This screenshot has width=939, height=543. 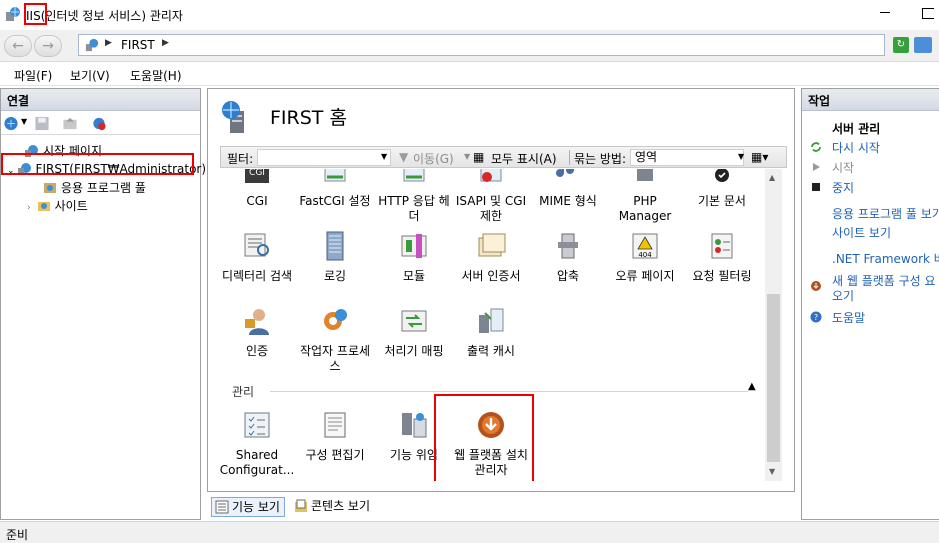 I want to click on feature-mime: MIME 형식, so click(x=568, y=189).